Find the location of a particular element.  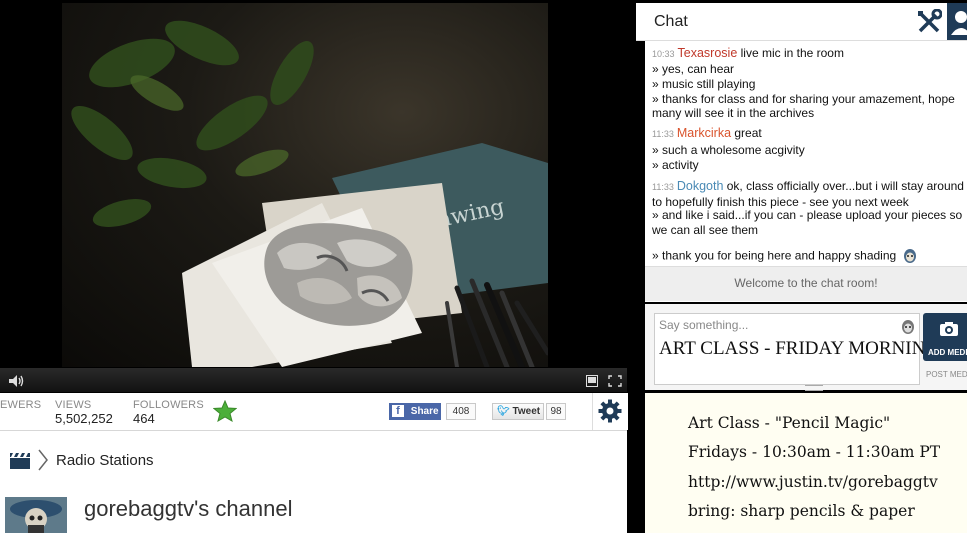

chat-message: » activity is located at coordinates (675, 165).